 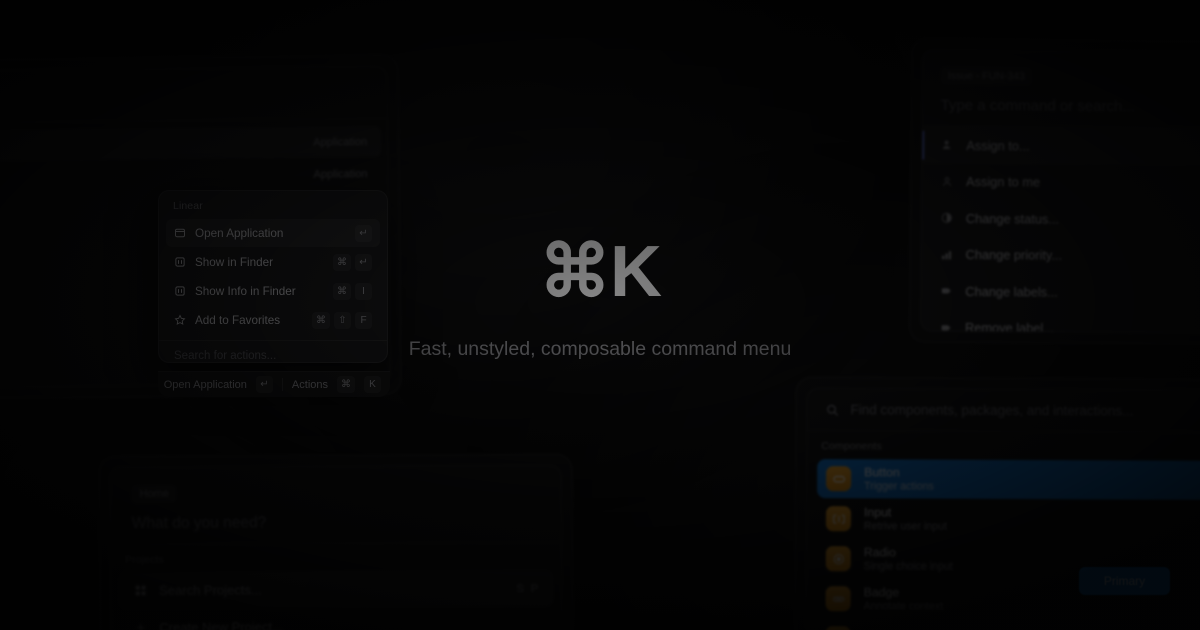 What do you see at coordinates (282, 384) in the screenshot?
I see `footer-divider` at bounding box center [282, 384].